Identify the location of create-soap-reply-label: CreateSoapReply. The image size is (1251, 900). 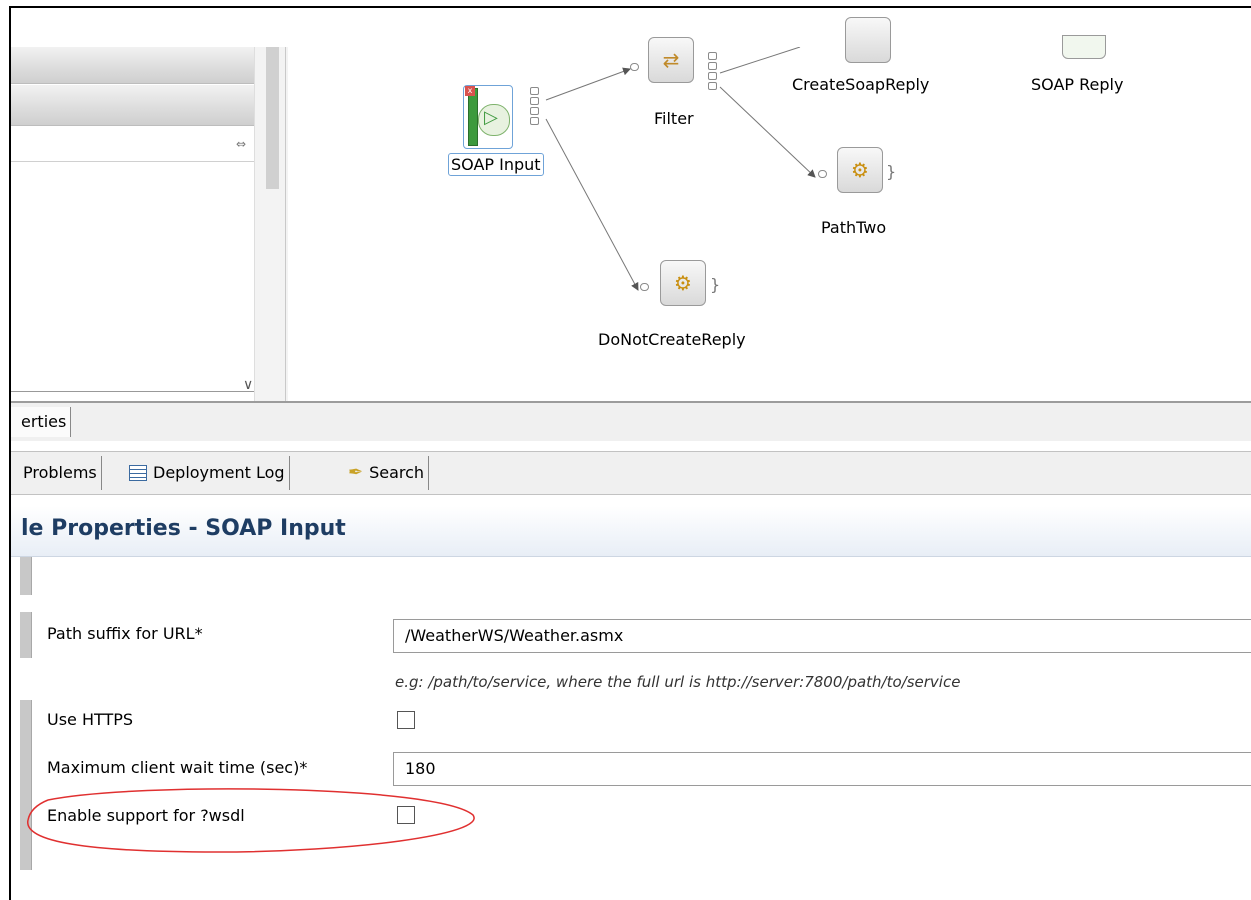
(861, 84).